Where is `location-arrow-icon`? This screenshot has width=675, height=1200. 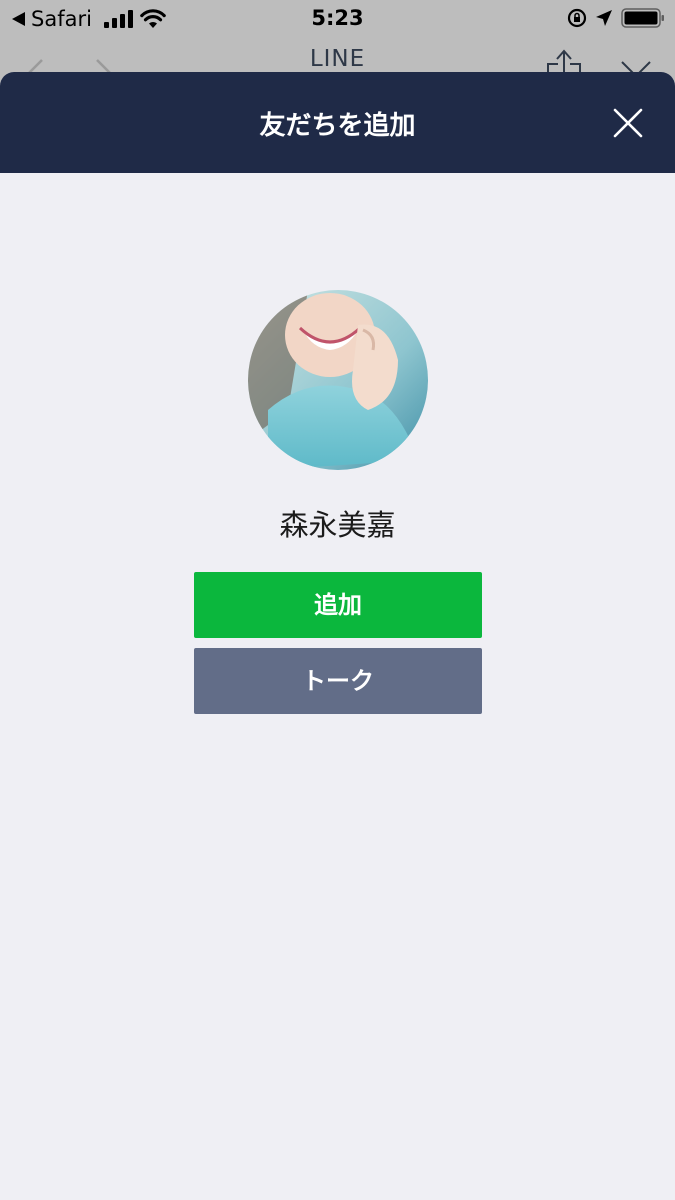
location-arrow-icon is located at coordinates (604, 18).